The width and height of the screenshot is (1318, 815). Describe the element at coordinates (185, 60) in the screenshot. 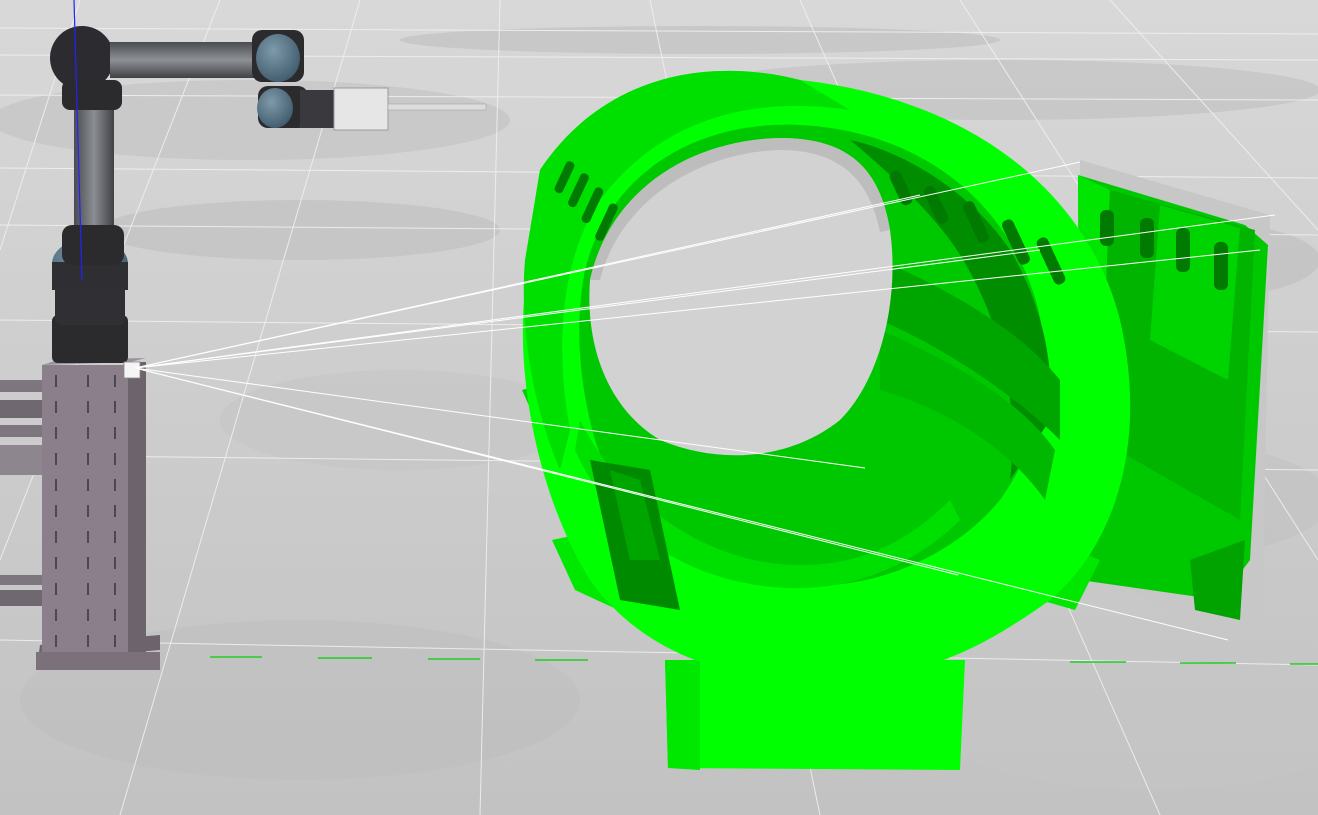

I see `upper-link` at that location.